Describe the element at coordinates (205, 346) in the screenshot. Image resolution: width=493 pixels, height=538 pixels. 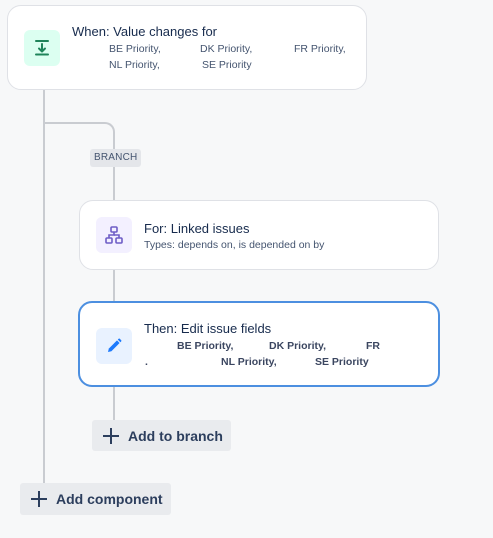
I see `action-field: BE Priority,` at that location.